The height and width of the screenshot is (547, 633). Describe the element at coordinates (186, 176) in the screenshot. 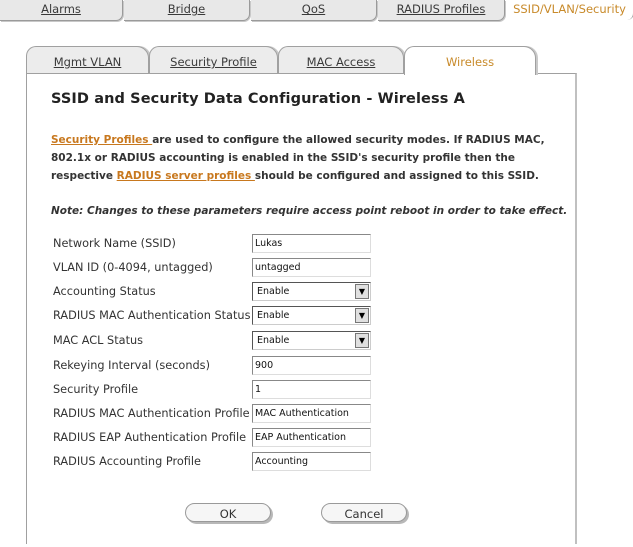

I see `radius-server-profiles-link: RADIUS server profiles` at that location.